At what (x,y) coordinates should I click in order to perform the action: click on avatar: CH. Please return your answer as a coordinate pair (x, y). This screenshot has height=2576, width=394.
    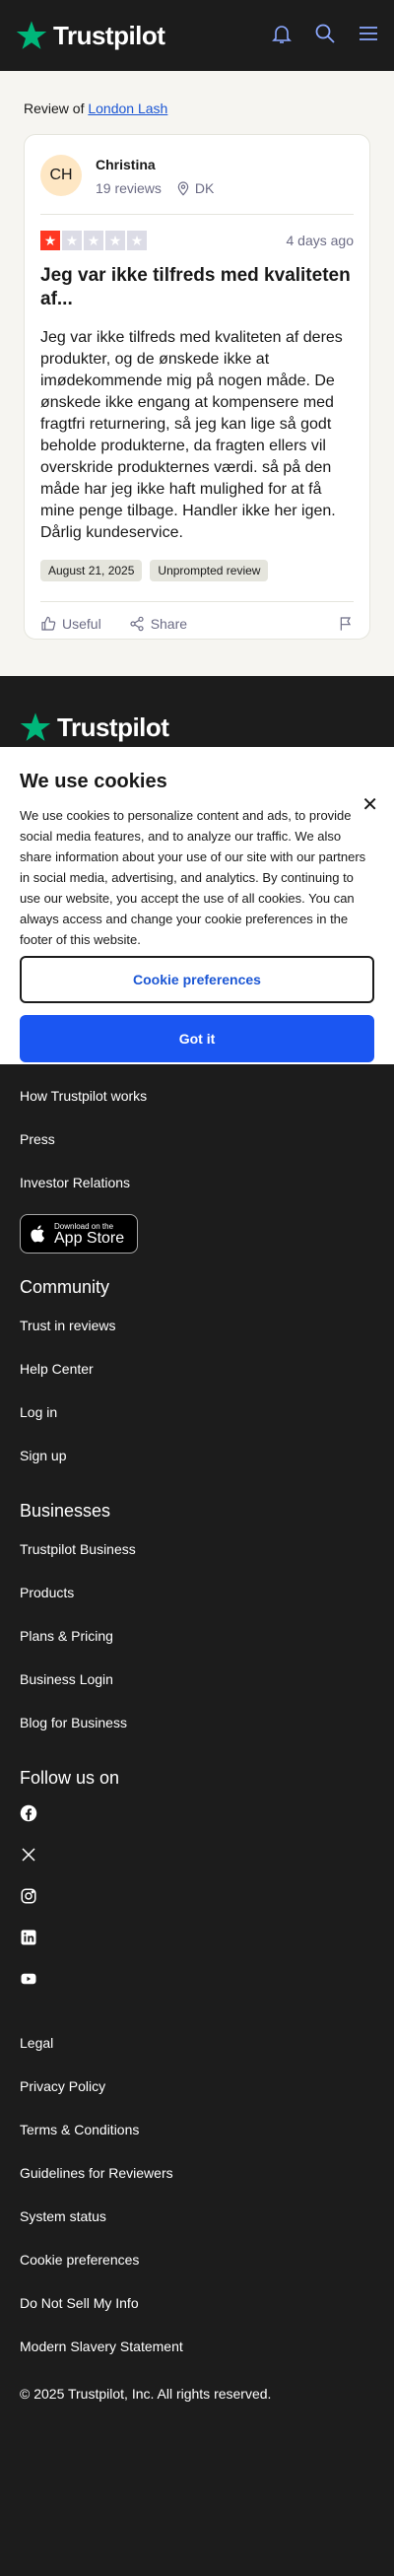
    Looking at the image, I should click on (61, 175).